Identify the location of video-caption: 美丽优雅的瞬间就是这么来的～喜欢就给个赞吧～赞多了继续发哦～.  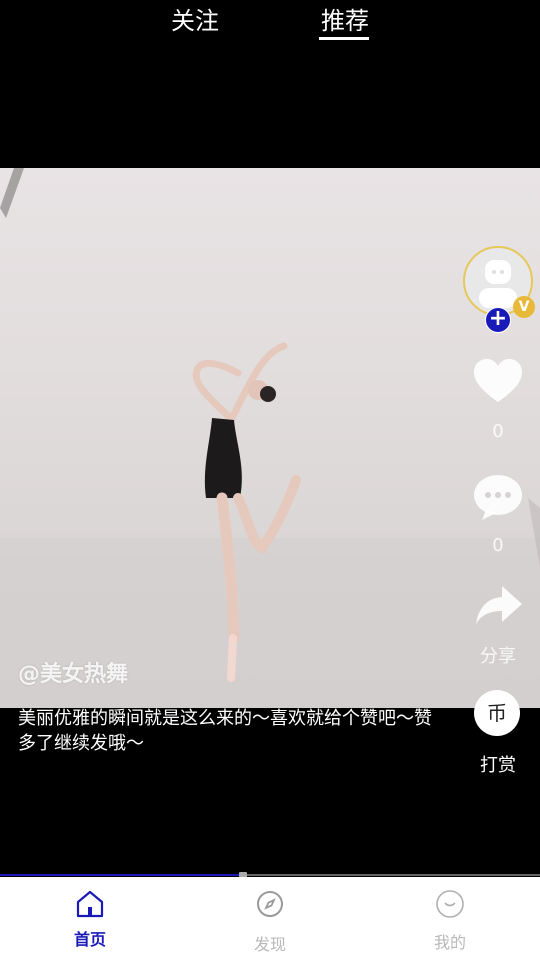
(225, 731).